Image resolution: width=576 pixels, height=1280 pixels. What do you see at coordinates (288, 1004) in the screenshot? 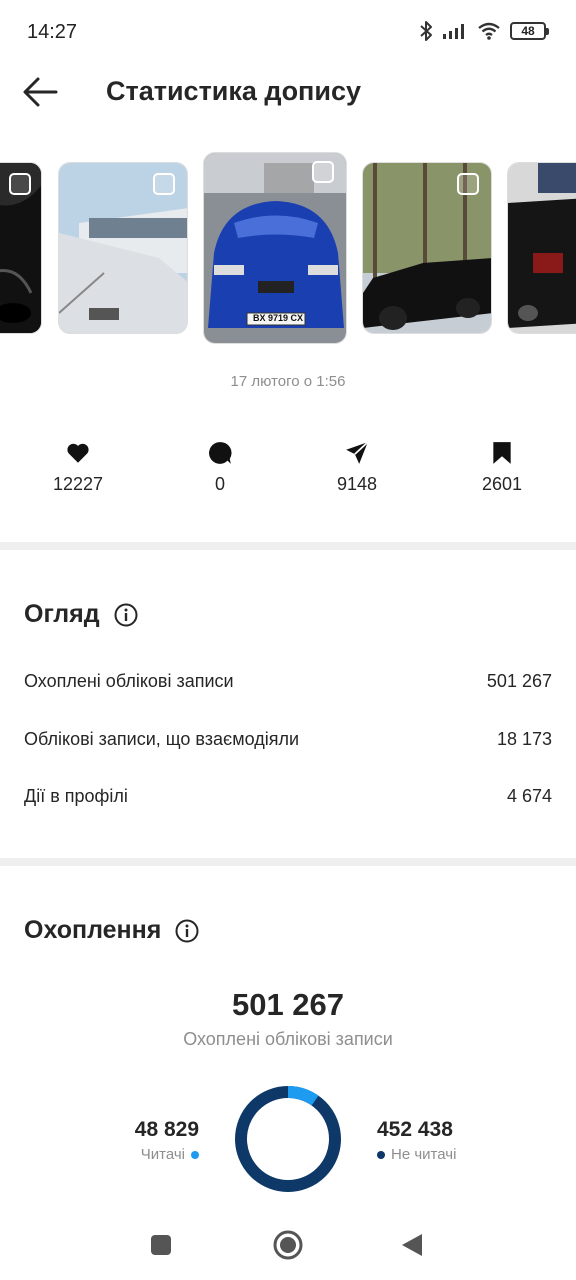
I see `reach-total: 501 267` at bounding box center [288, 1004].